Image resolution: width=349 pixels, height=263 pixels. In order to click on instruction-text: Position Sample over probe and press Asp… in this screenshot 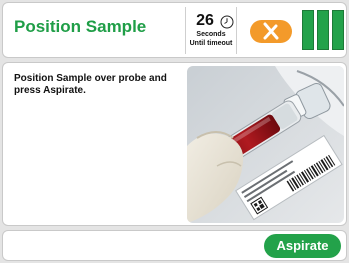, I will do `click(90, 84)`.